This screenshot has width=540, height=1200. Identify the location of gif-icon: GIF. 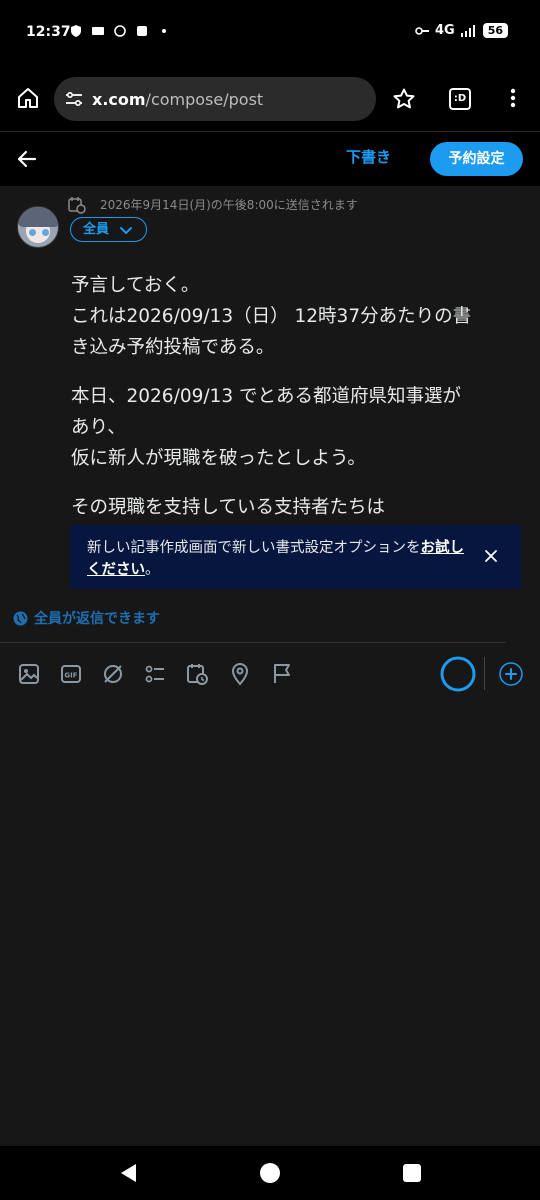
(71, 674).